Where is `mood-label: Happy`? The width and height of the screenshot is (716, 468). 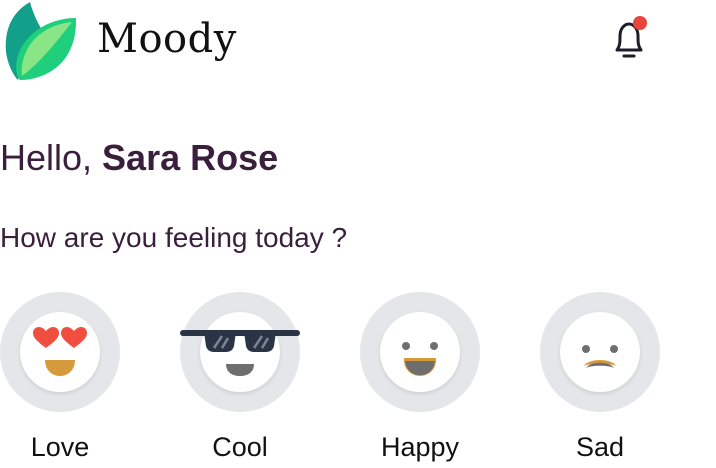
mood-label: Happy is located at coordinates (420, 447).